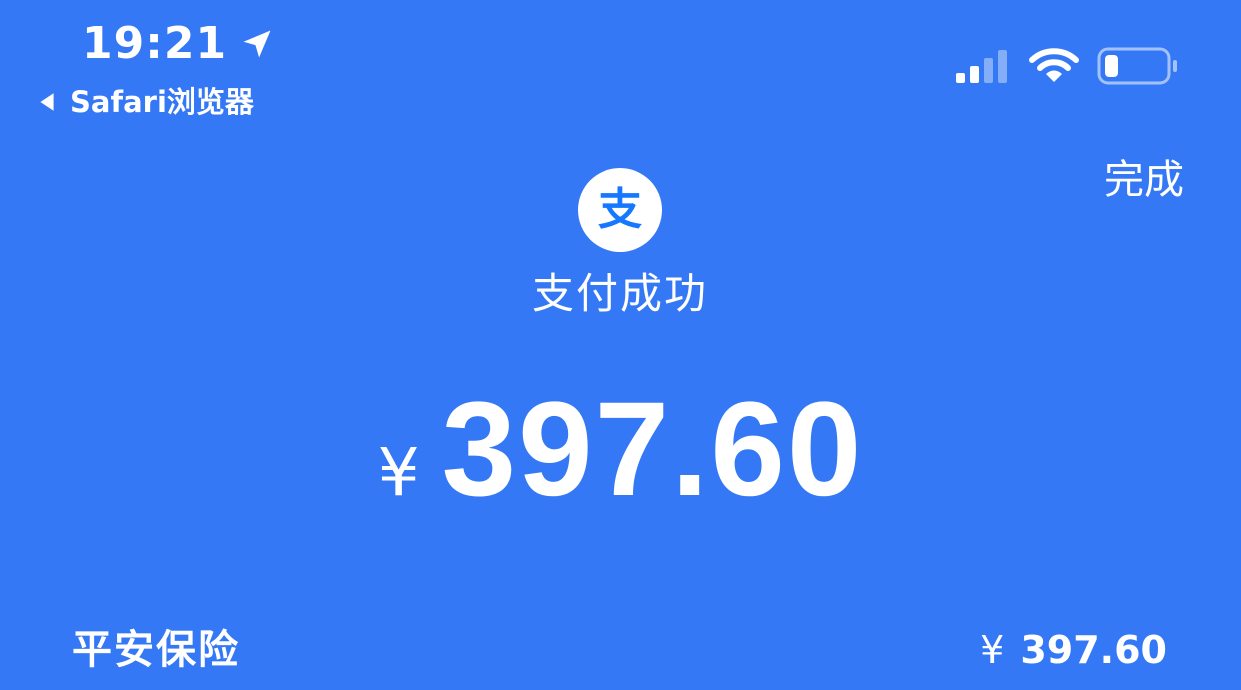  Describe the element at coordinates (47, 102) in the screenshot. I see `back-arrow-icon` at that location.